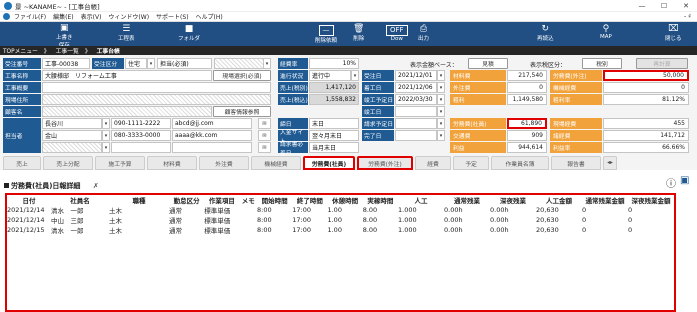 Image resolution: width=697 pixels, height=312 pixels. Describe the element at coordinates (687, 16) in the screenshot. I see `menu-window-controls: - ♯` at that location.